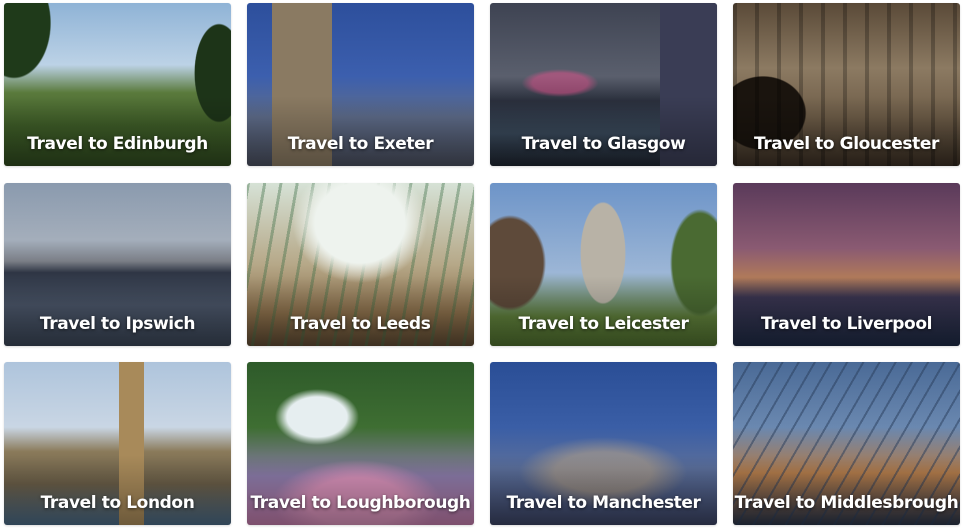 This screenshot has width=966, height=532. Describe the element at coordinates (846, 324) in the screenshot. I see `card-liverpool-label: Travel to Liverpool` at that location.